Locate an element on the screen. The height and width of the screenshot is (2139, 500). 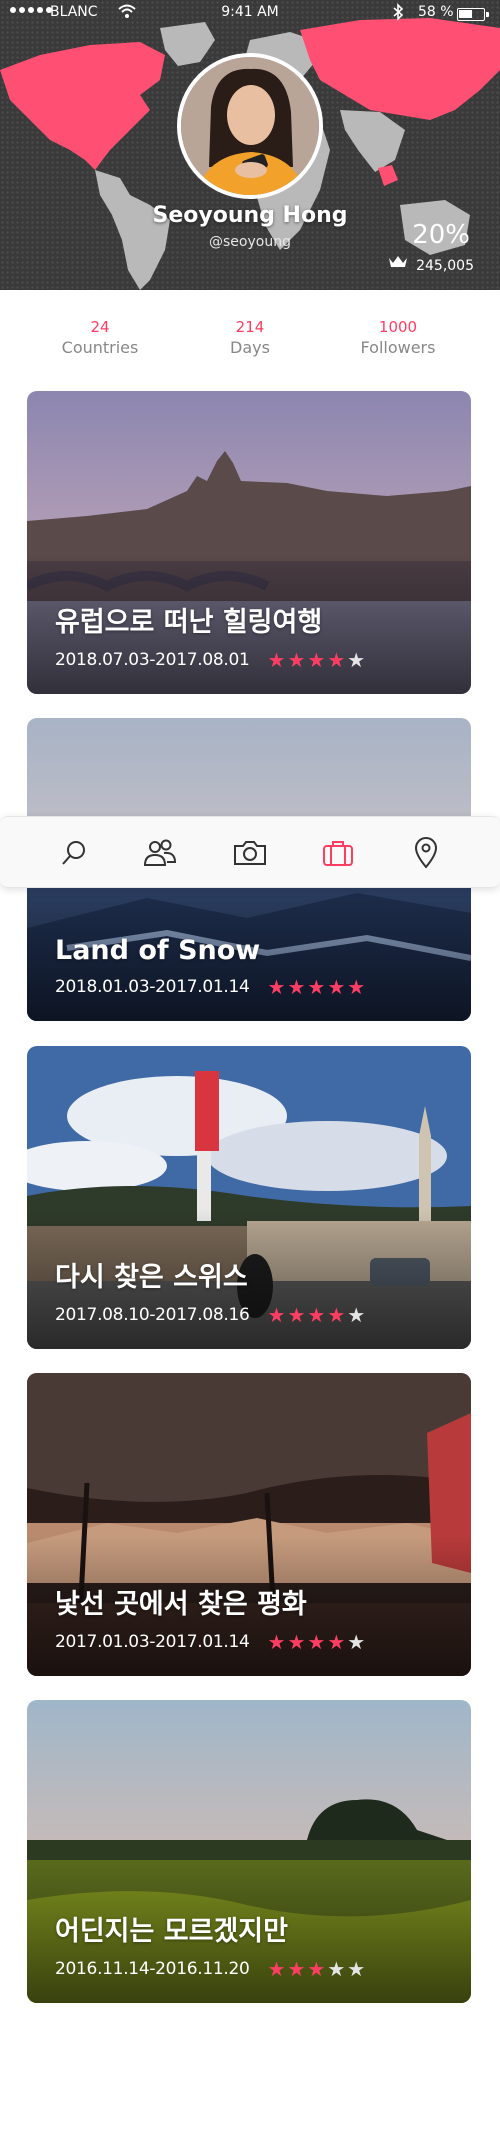
trip-dates: 2018.07.03-2017.08.01 is located at coordinates (152, 660).